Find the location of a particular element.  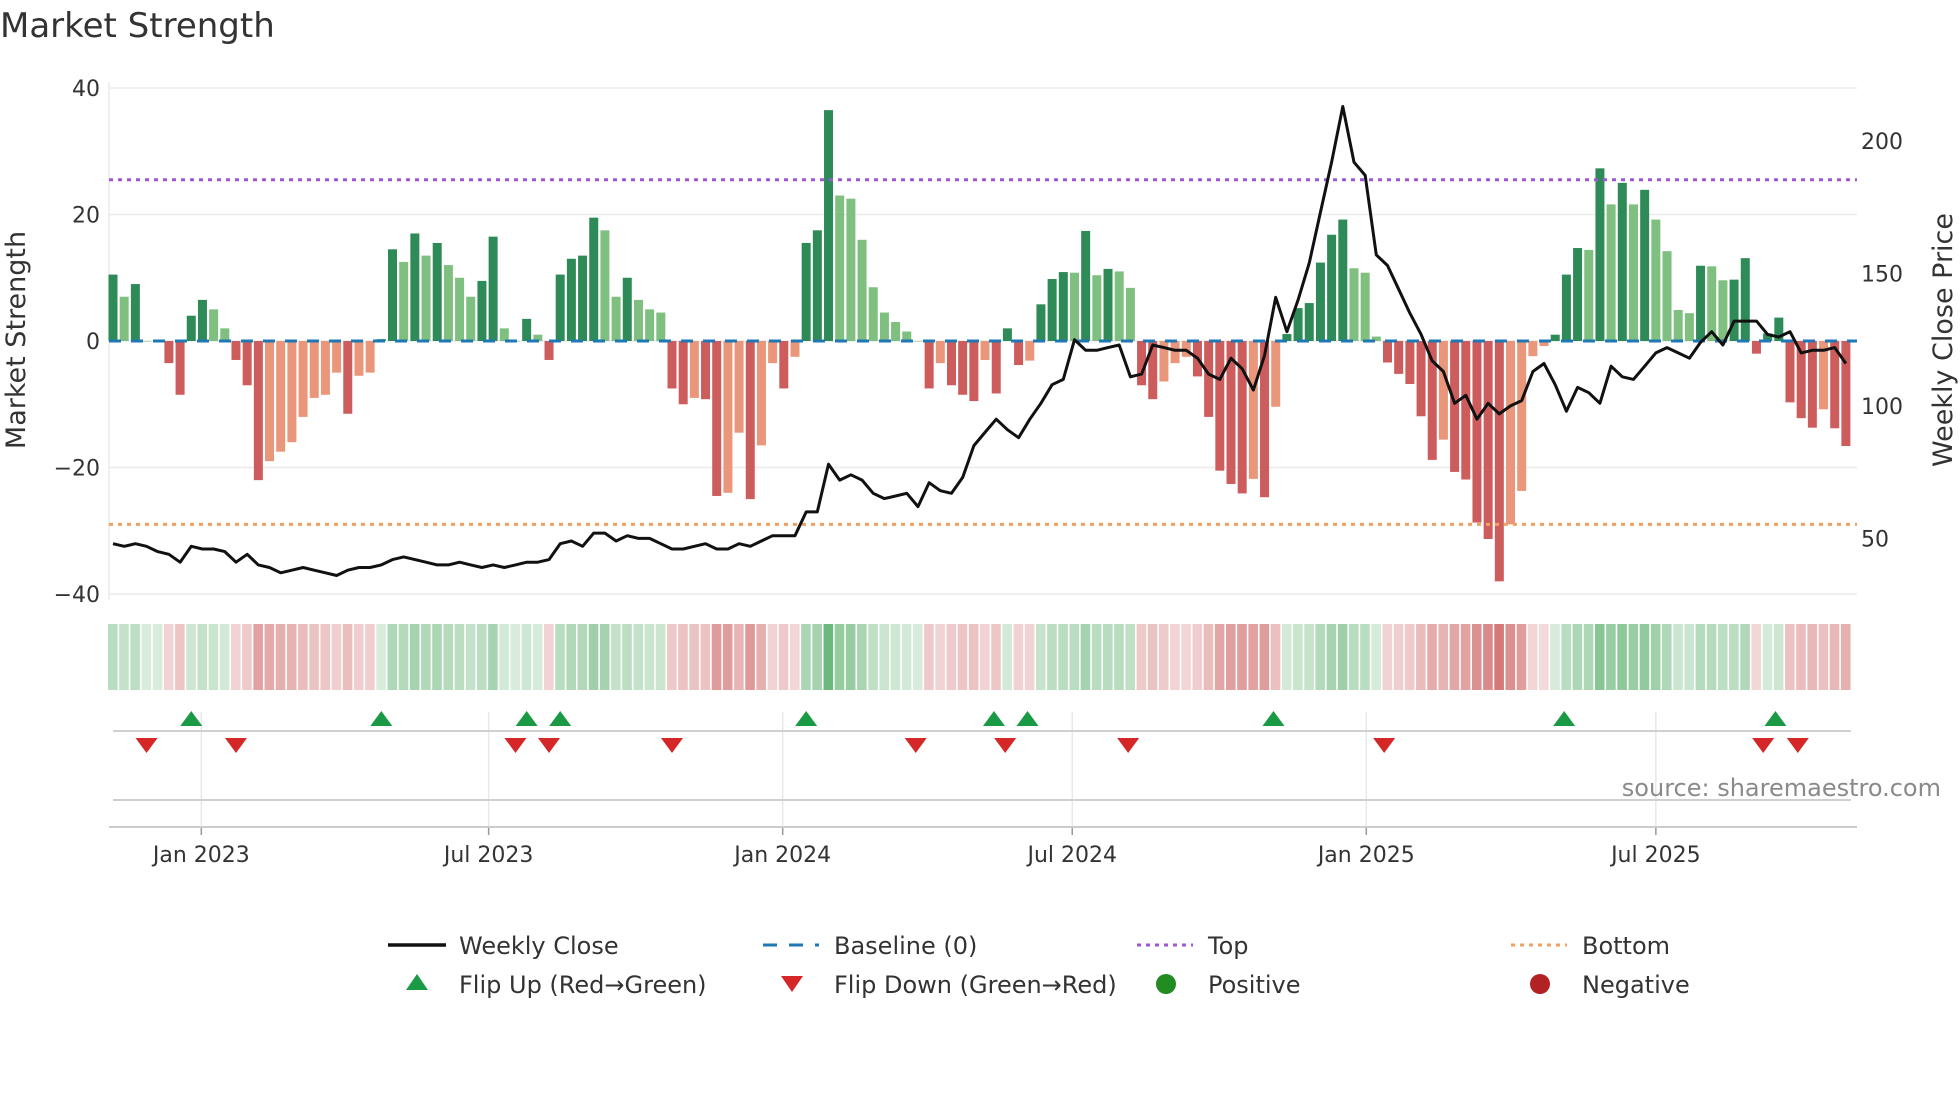

legend-label: Flip Down (Green→Red) is located at coordinates (975, 985).